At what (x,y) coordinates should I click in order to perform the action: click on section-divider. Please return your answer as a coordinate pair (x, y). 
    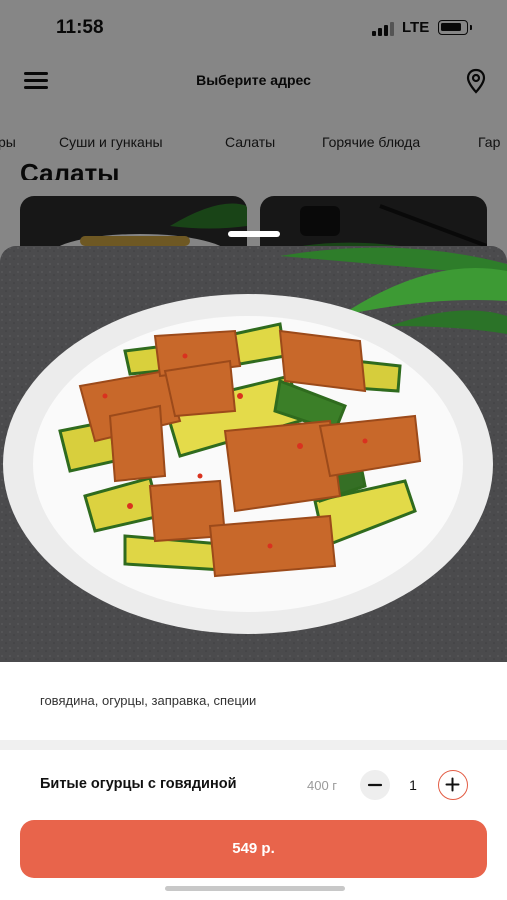
    Looking at the image, I should click on (253, 745).